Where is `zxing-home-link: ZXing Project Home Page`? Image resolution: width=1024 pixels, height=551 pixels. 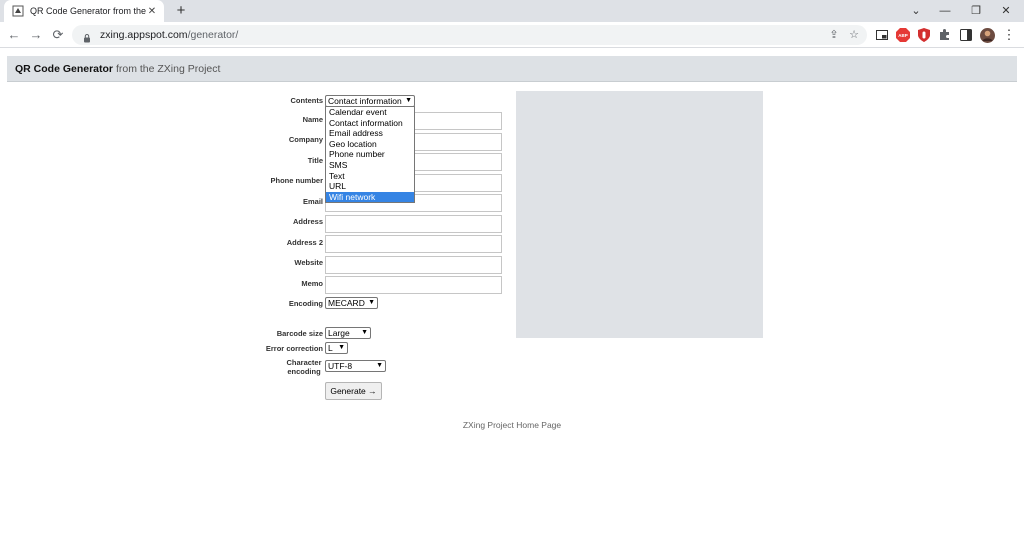 zxing-home-link: ZXing Project Home Page is located at coordinates (512, 425).